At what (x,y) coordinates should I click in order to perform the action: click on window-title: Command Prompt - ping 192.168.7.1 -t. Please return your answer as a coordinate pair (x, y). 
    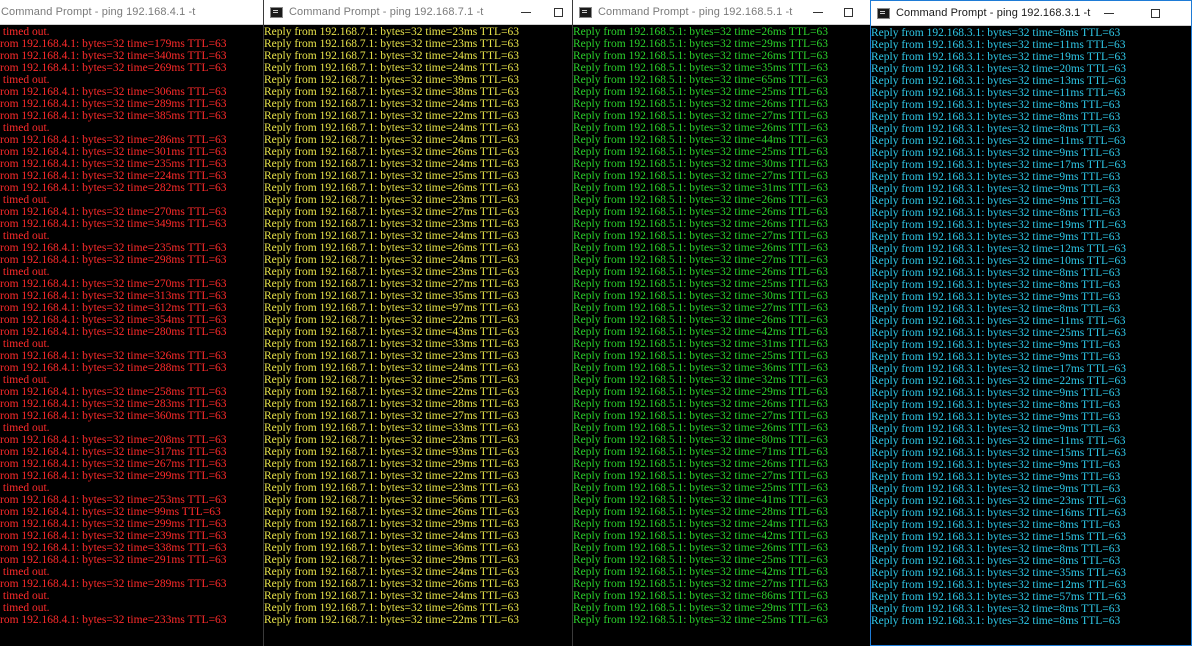
    Looking at the image, I should click on (386, 12).